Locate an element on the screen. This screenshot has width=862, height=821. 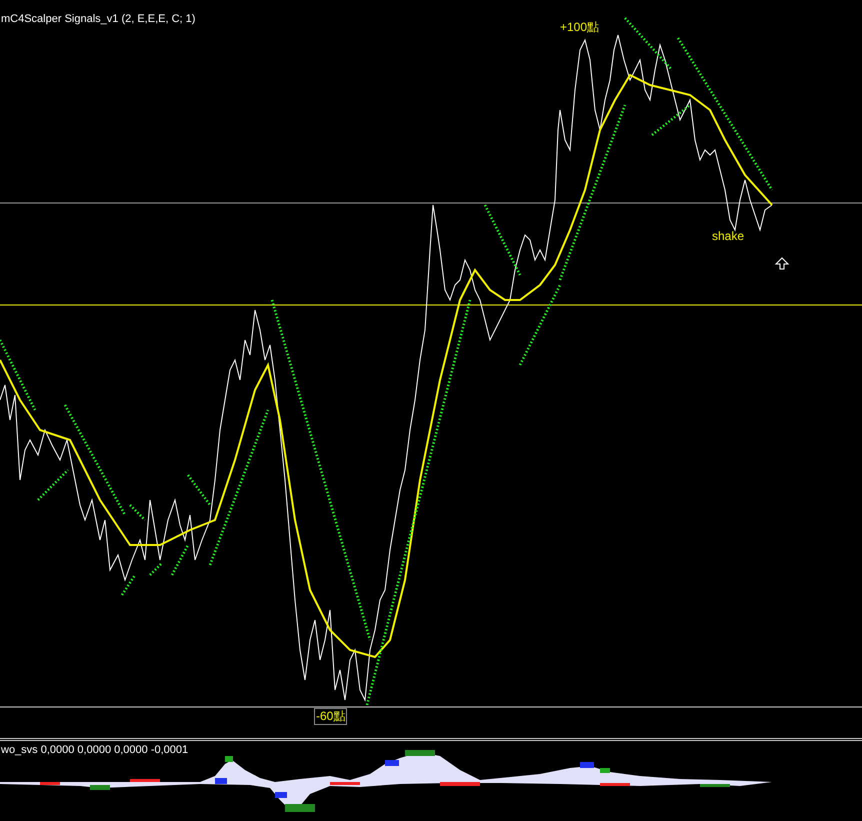
up-arrow-icon is located at coordinates (782, 263).